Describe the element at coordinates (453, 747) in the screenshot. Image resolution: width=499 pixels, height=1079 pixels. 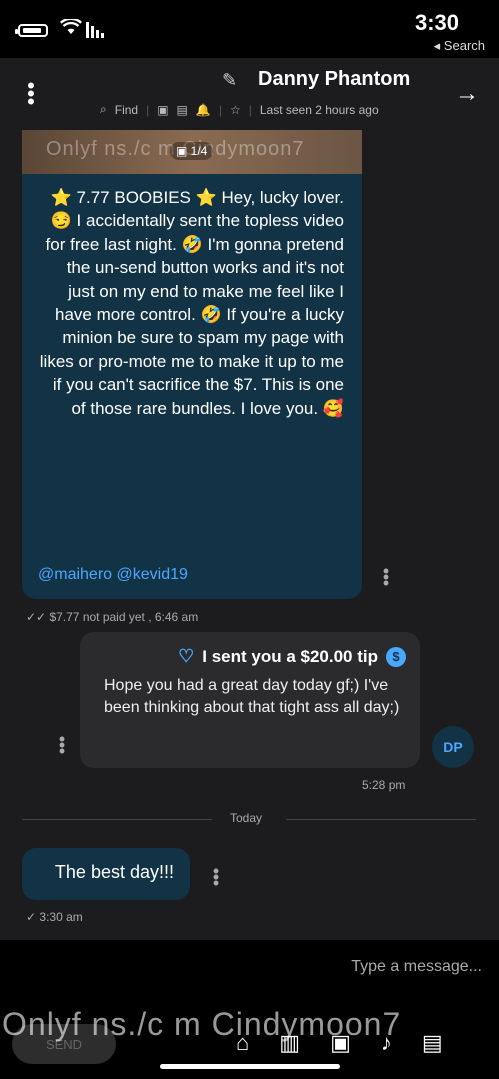
I see `avatar: DP` at that location.